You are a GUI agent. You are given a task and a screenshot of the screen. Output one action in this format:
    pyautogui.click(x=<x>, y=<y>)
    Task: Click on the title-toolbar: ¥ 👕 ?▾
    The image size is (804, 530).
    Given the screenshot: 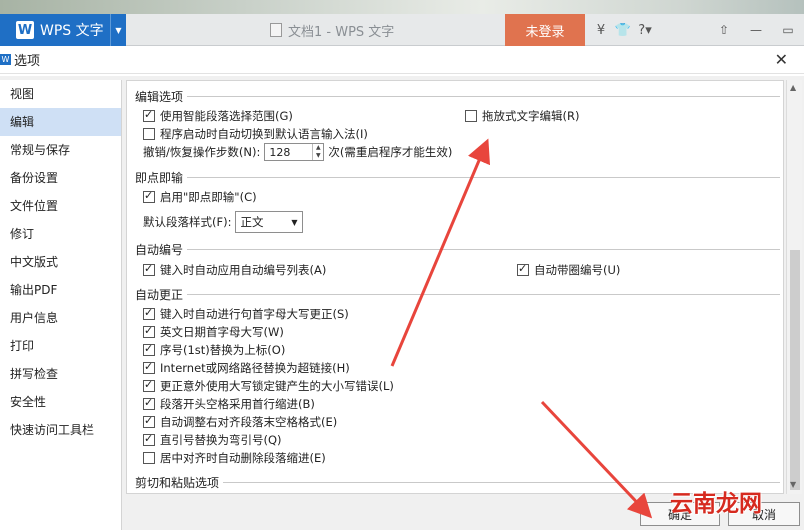 What is the action you would take?
    pyautogui.click(x=623, y=30)
    